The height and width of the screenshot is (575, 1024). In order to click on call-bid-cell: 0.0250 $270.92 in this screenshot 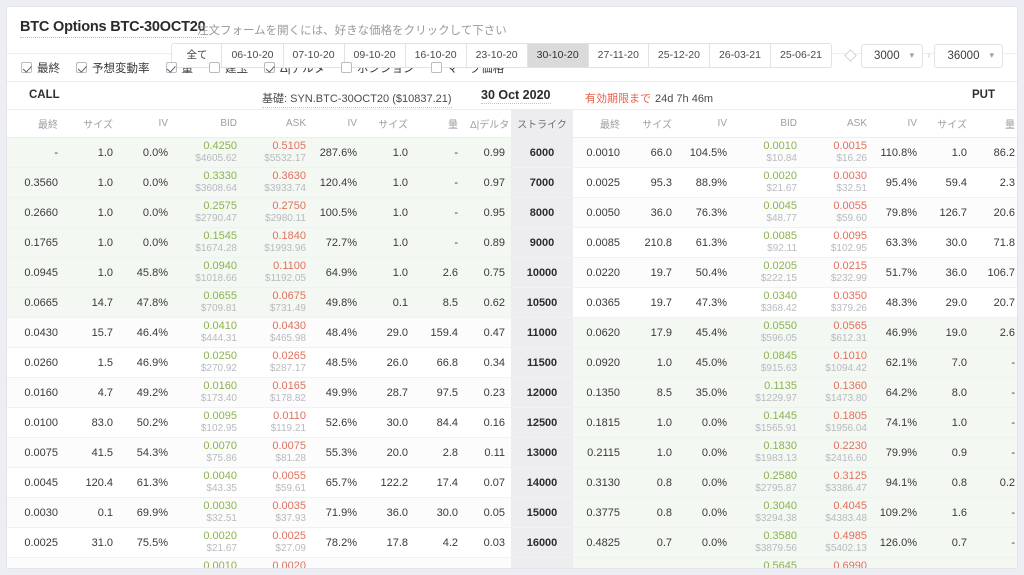, I will do `click(208, 362)`.